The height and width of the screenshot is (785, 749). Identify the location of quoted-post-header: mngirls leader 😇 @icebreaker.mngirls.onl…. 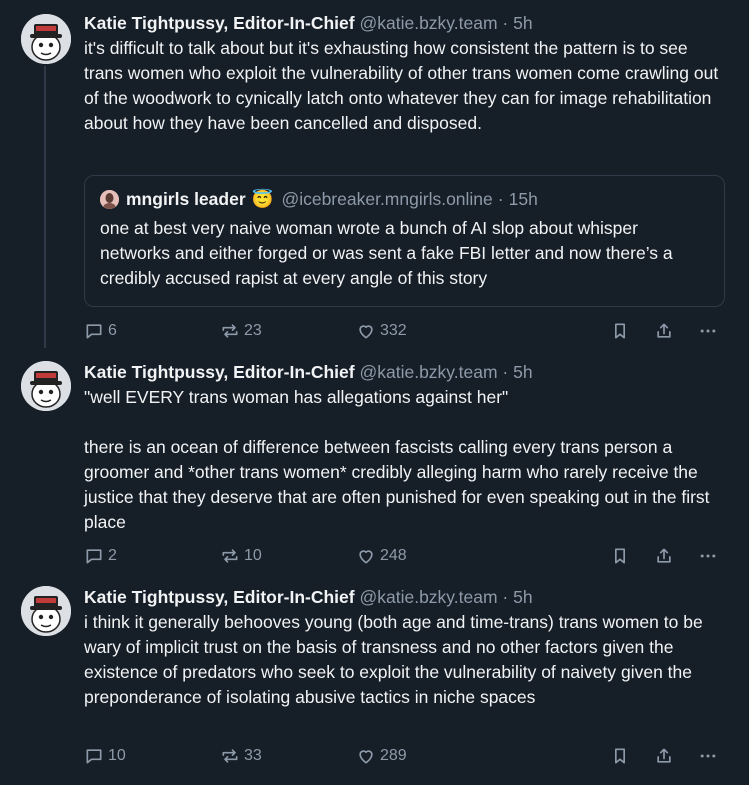
(404, 199).